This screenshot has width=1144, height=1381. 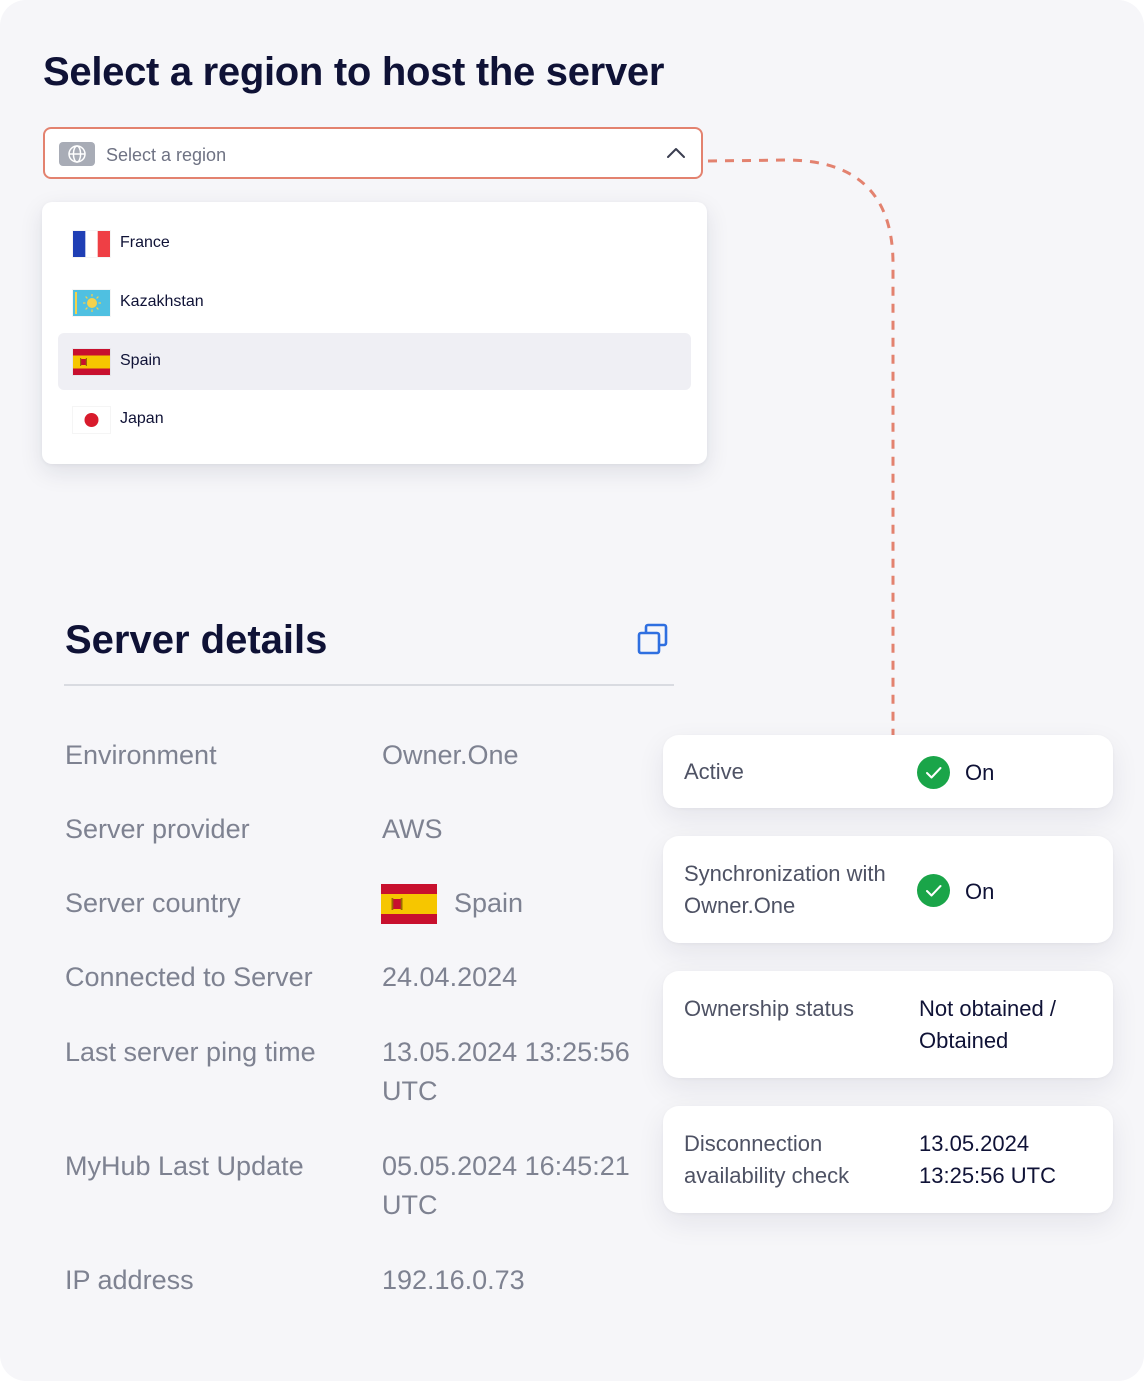 What do you see at coordinates (767, 1159) in the screenshot?
I see `status-card-label: Disconnection availability check` at bounding box center [767, 1159].